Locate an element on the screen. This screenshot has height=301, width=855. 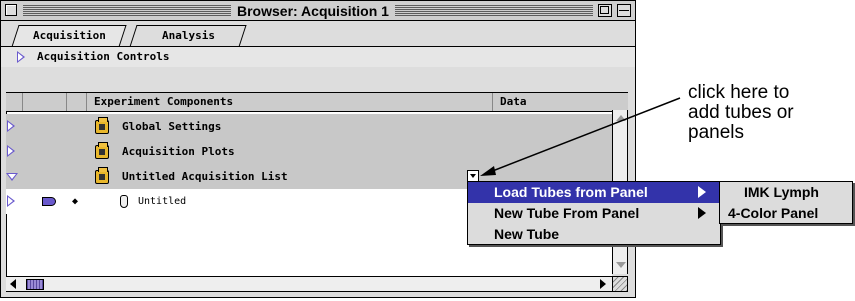
submenu-item-imk-lymph: IMK Lymph is located at coordinates (786, 192).